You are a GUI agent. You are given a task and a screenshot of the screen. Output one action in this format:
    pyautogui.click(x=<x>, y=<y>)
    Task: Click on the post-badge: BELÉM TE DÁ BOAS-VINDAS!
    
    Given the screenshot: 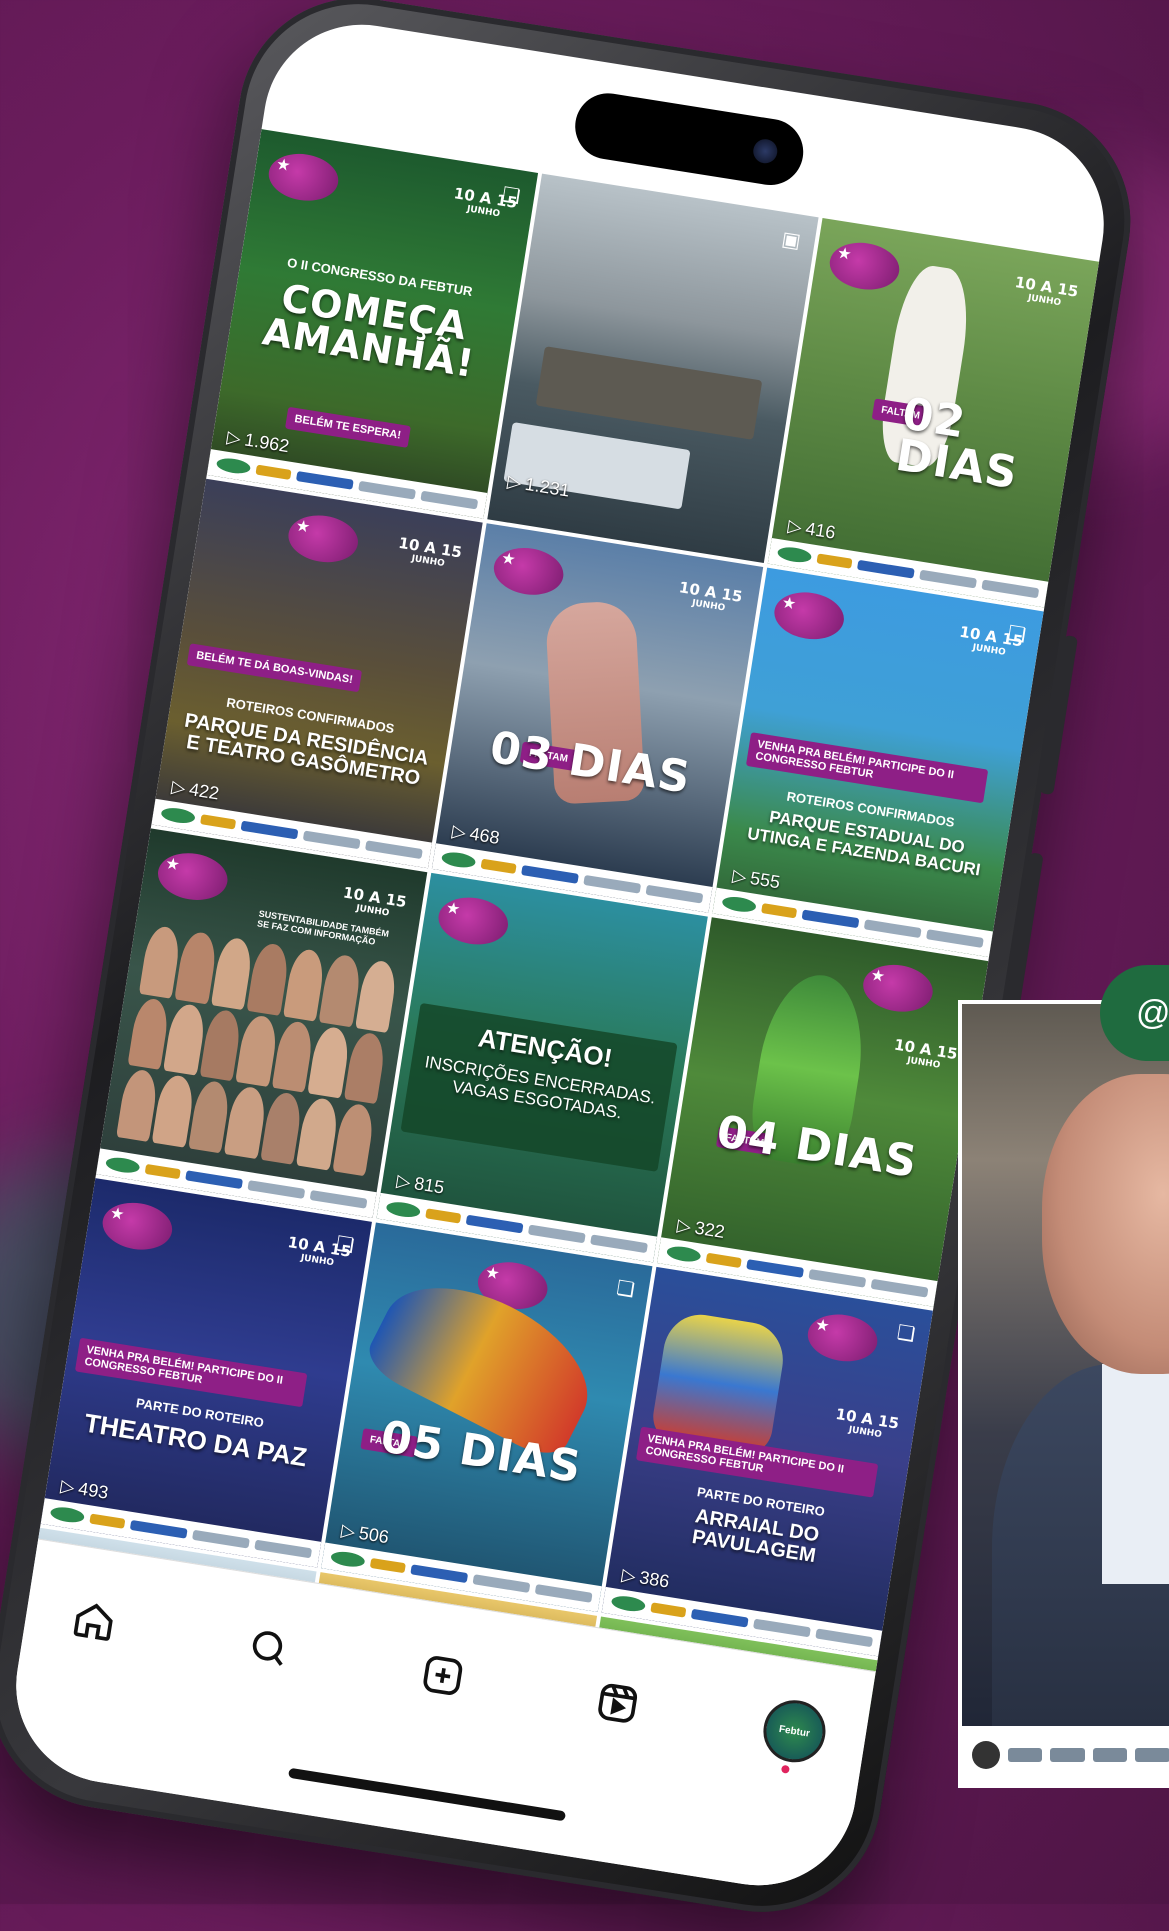 What is the action you would take?
    pyautogui.click(x=274, y=668)
    